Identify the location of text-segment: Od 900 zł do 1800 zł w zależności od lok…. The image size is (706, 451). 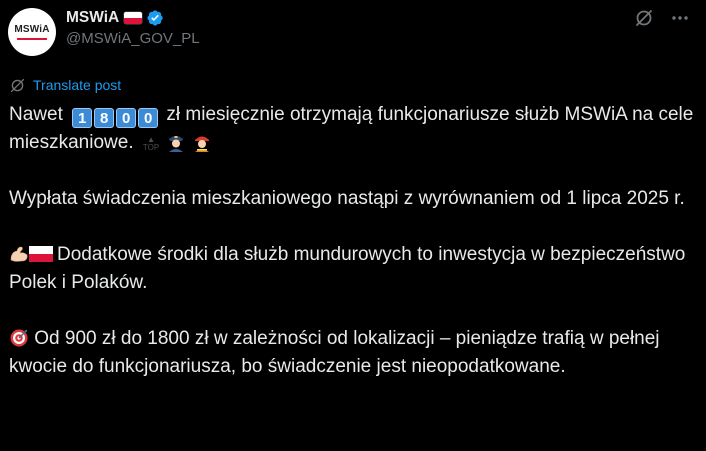
(334, 352).